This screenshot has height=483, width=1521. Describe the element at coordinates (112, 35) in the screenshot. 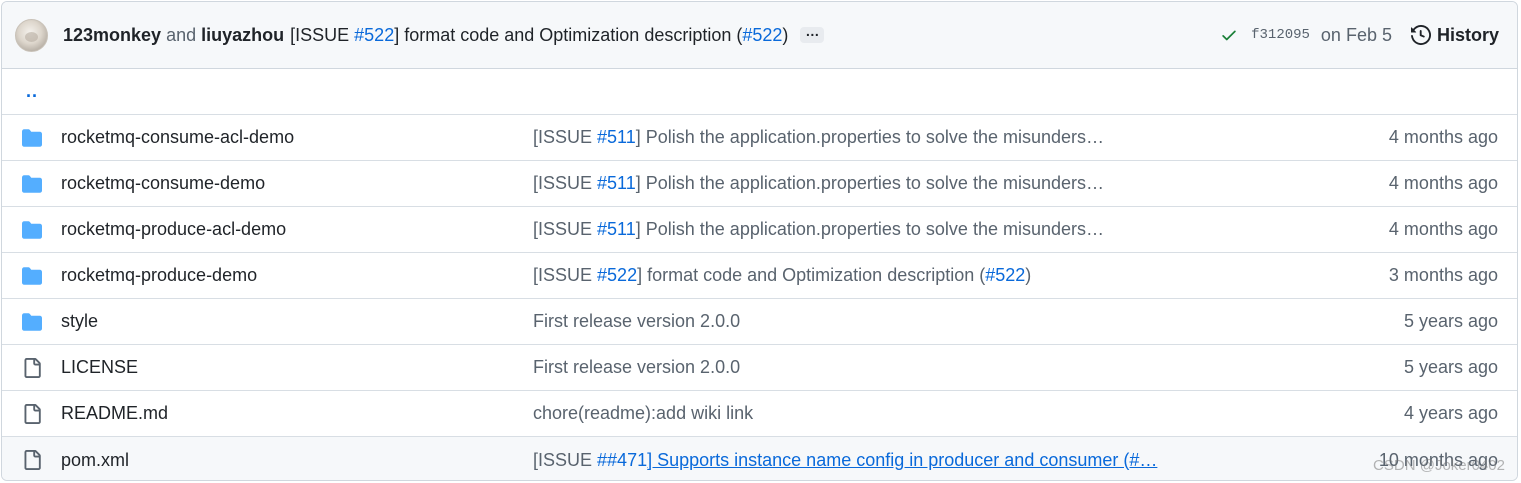

I see `commit-author-1: 123monkey` at that location.